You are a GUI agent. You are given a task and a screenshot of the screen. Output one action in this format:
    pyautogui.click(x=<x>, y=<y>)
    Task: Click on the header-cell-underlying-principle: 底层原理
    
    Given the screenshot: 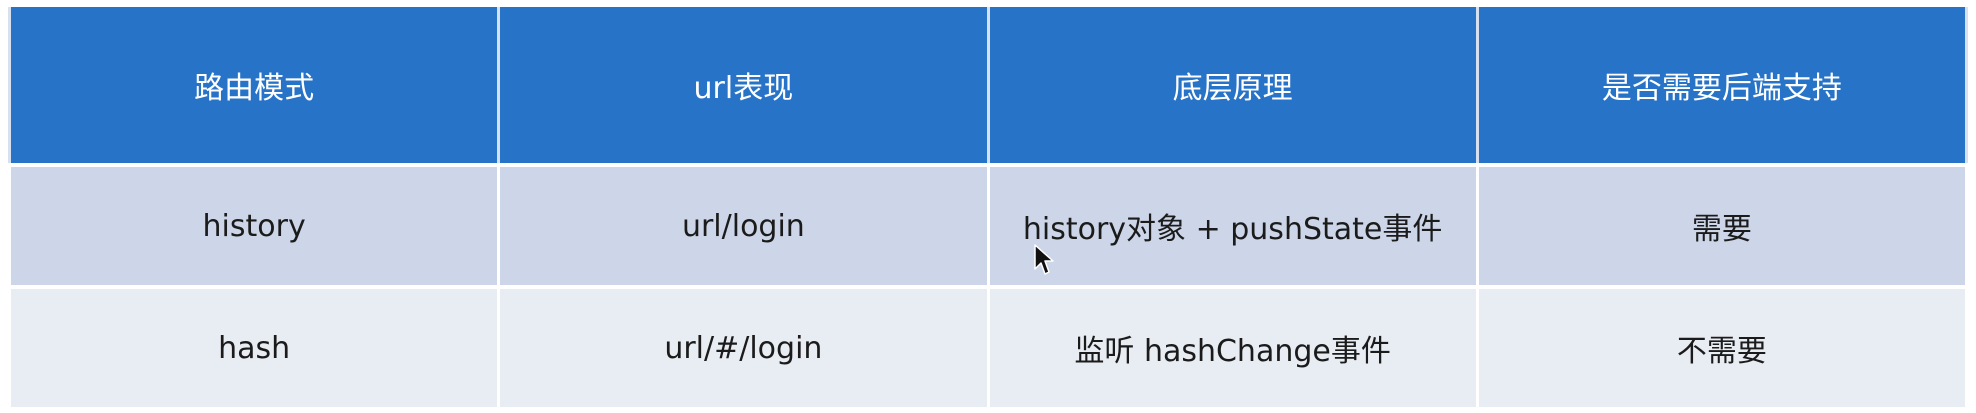 What is the action you would take?
    pyautogui.click(x=1232, y=86)
    